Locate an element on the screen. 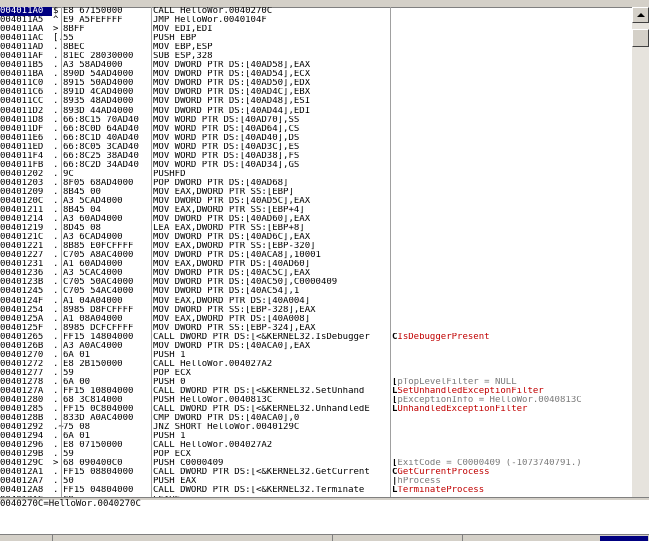 The width and height of the screenshot is (649, 541). scroll-thumb is located at coordinates (640, 38).